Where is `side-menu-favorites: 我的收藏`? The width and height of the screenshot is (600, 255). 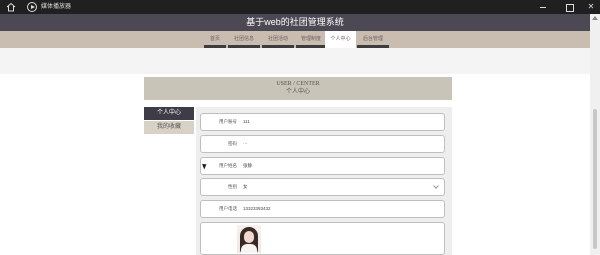
side-menu-favorites: 我的收藏 is located at coordinates (169, 127).